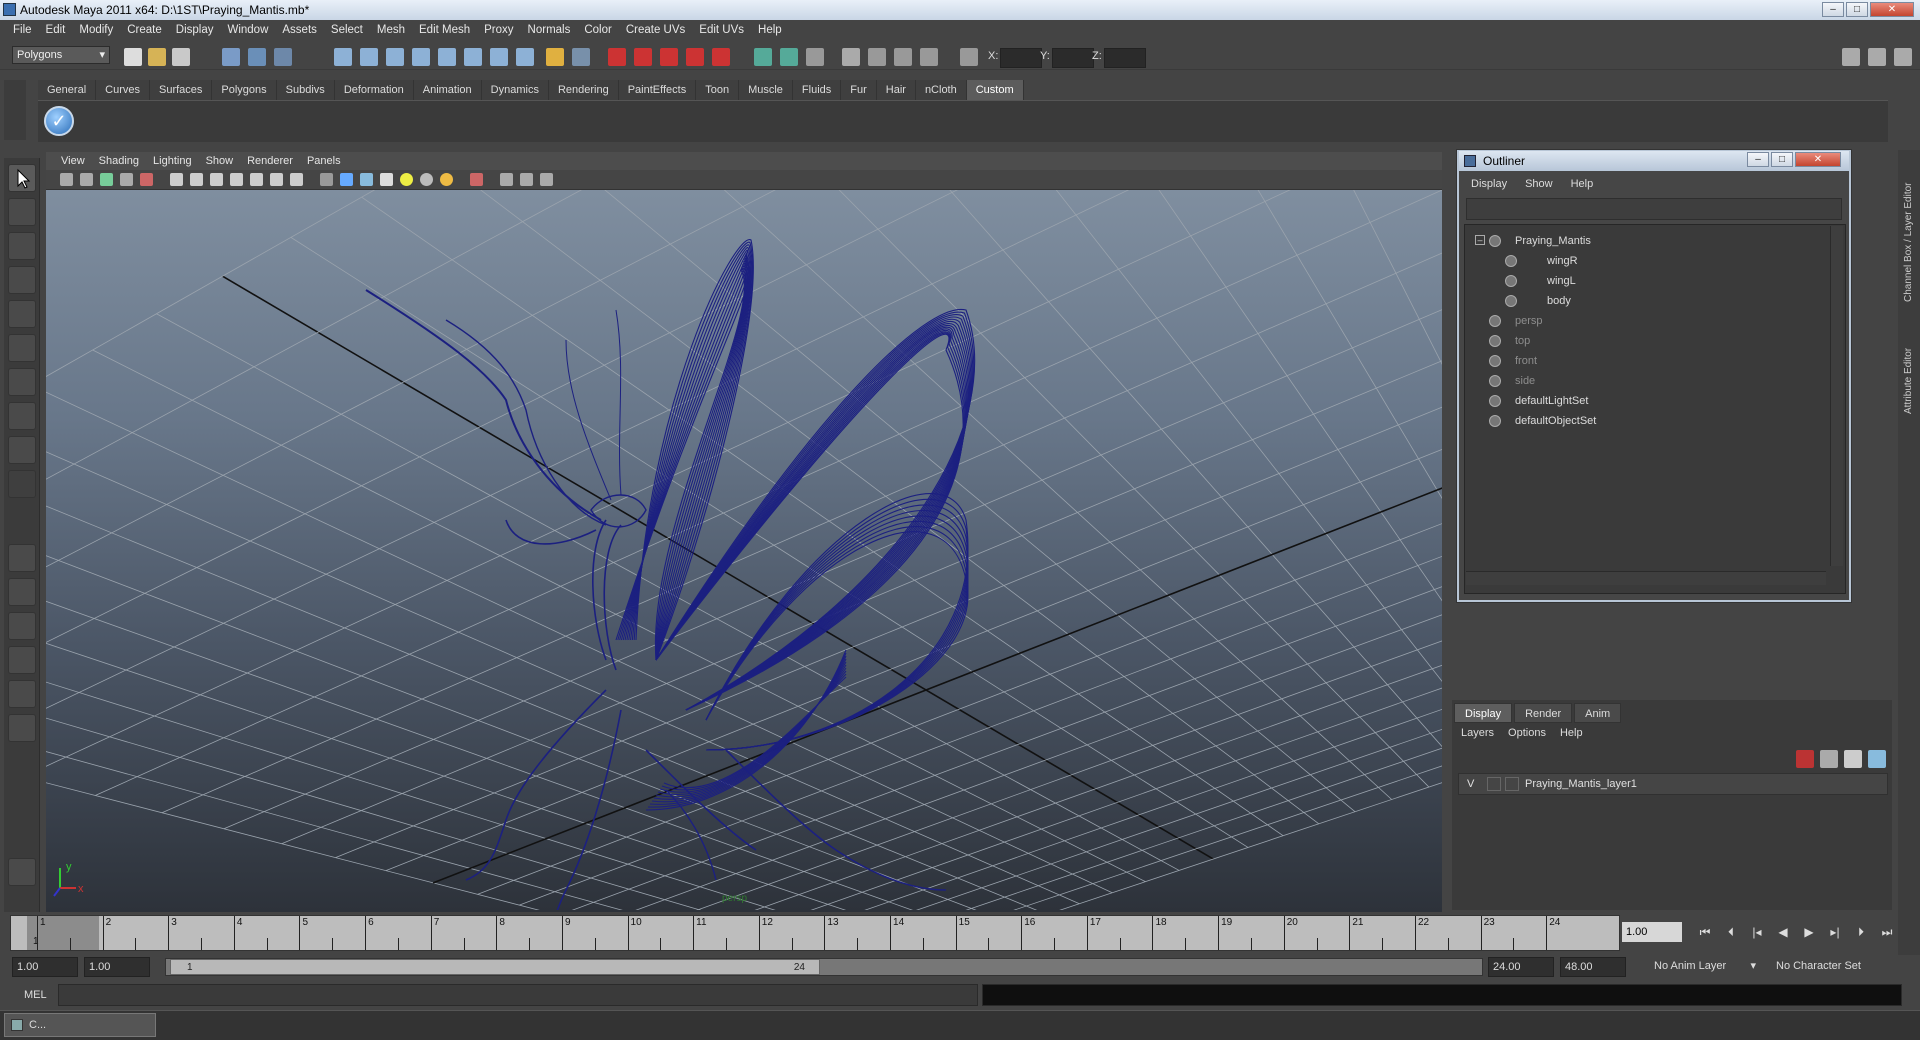  Describe the element at coordinates (1509, 341) in the screenshot. I see `outliner-item: top` at that location.